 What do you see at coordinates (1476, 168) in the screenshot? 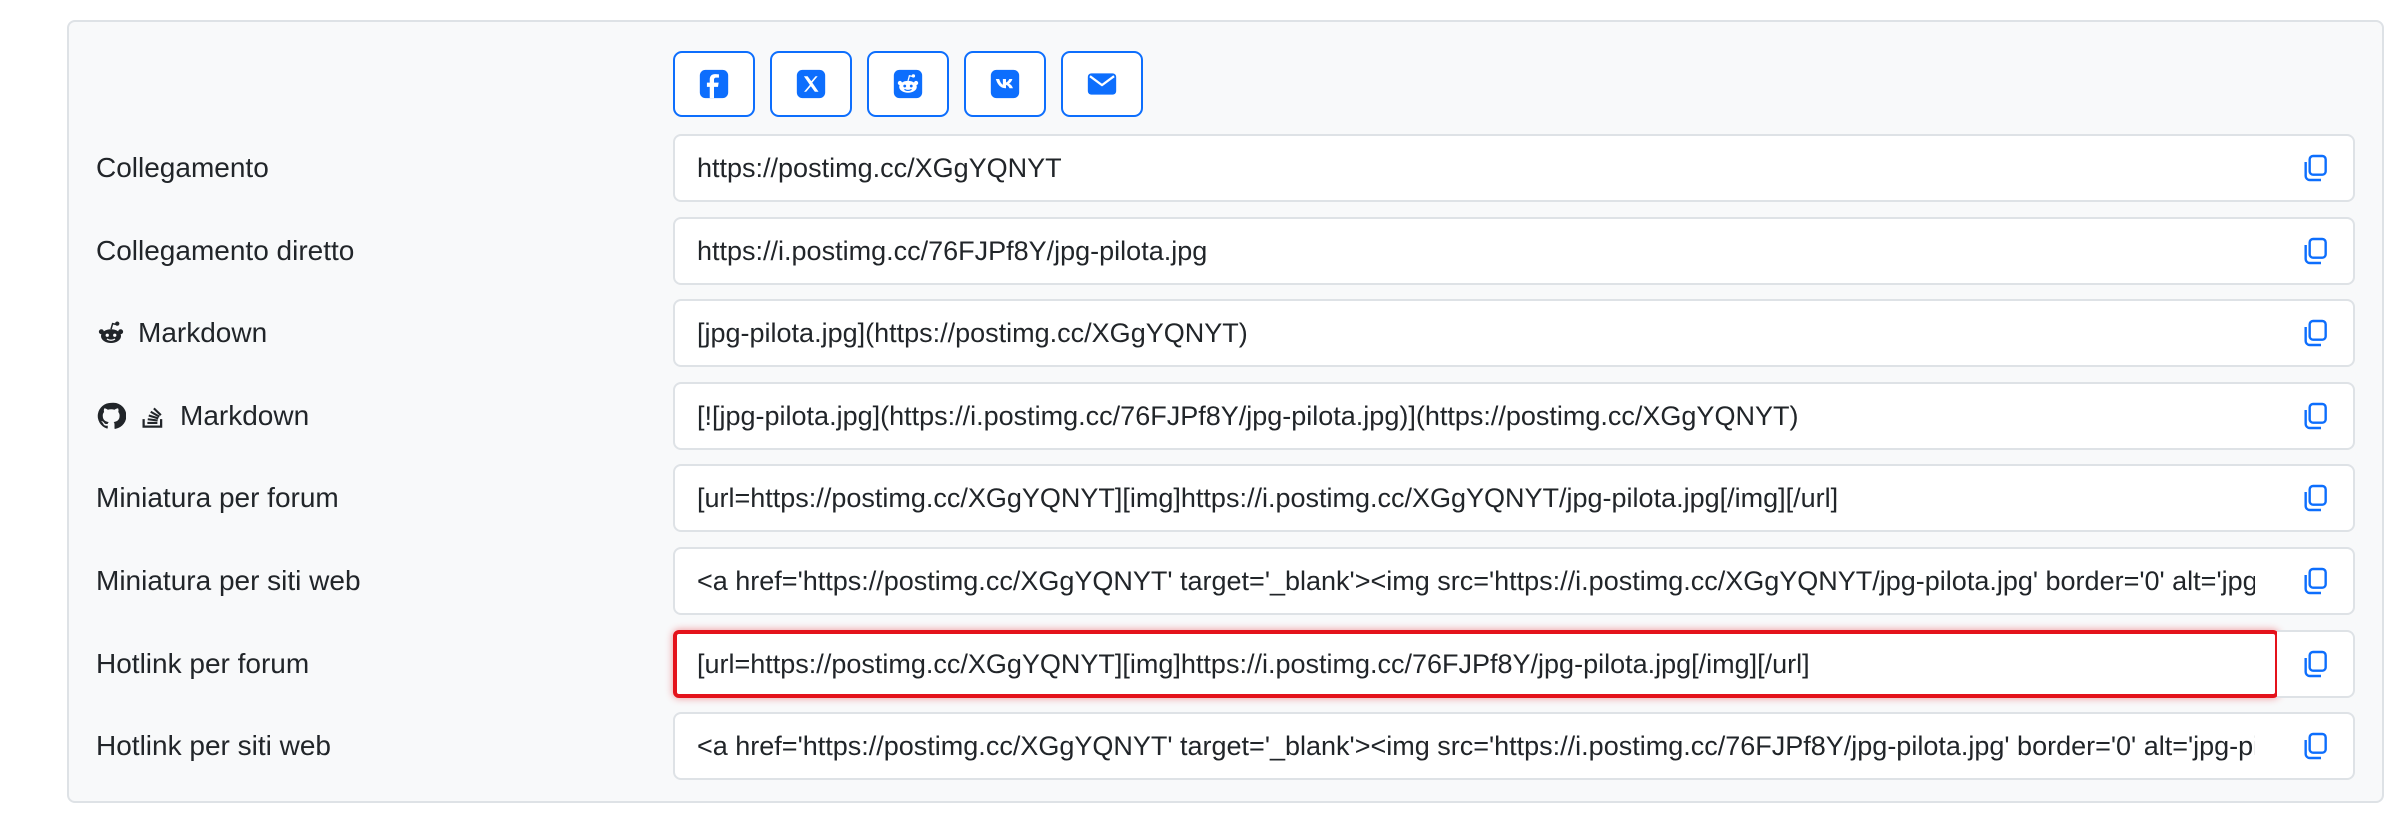
I see `link-field` at bounding box center [1476, 168].